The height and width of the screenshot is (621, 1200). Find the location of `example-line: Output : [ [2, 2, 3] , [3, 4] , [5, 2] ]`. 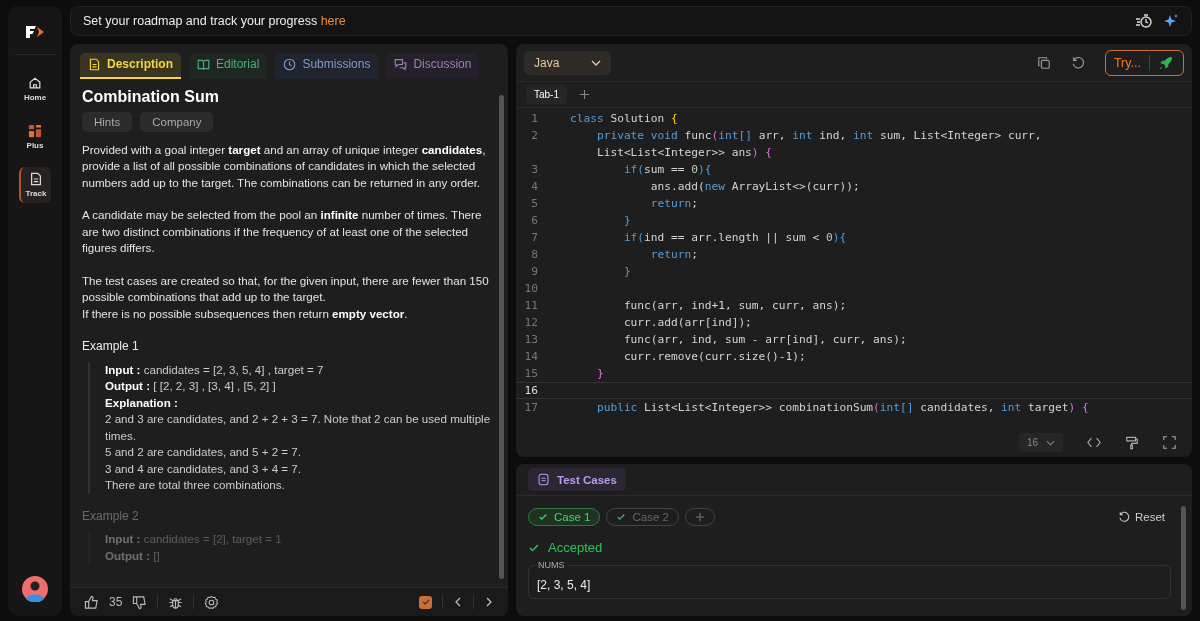

example-line: Output : [ [2, 2, 3] , [3, 4] , [5, 2] ] is located at coordinates (191, 386).